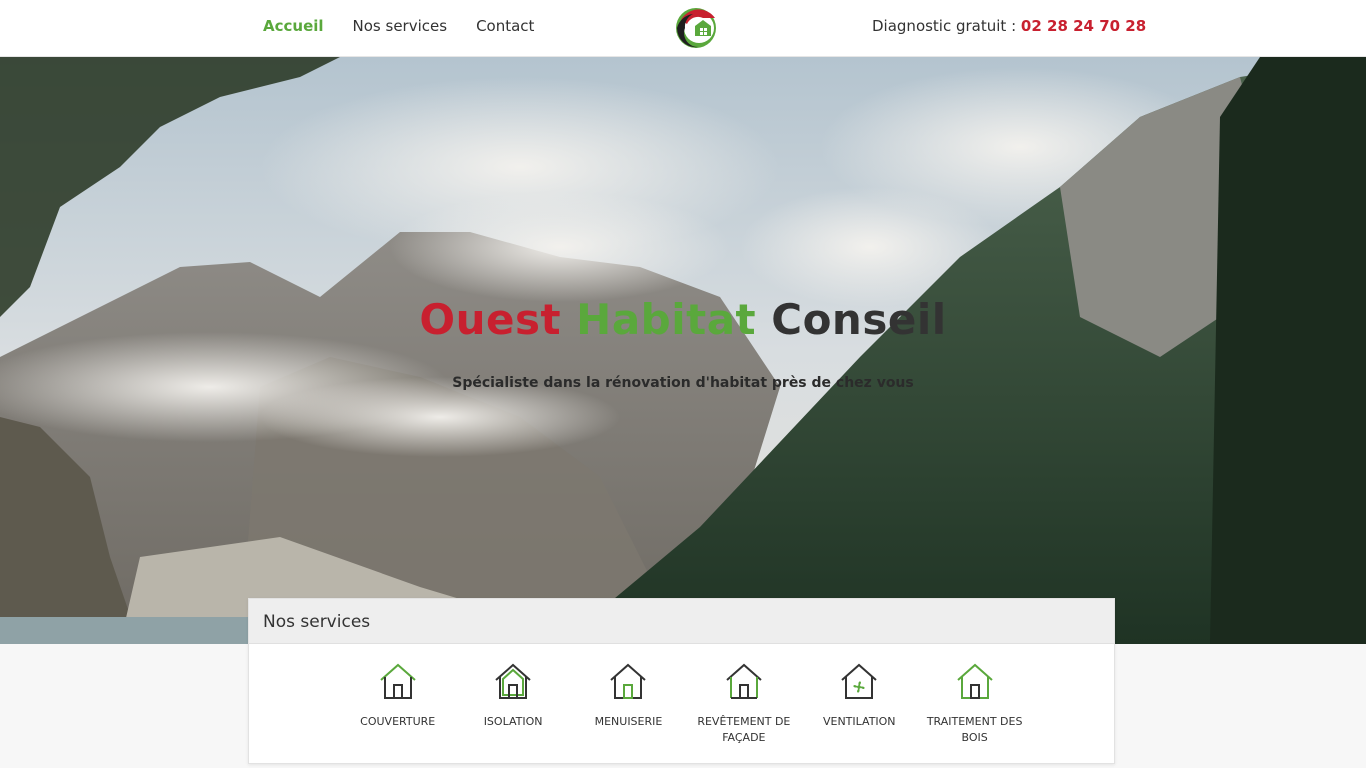 The height and width of the screenshot is (768, 1366). Describe the element at coordinates (696, 27) in the screenshot. I see `company-logo` at that location.